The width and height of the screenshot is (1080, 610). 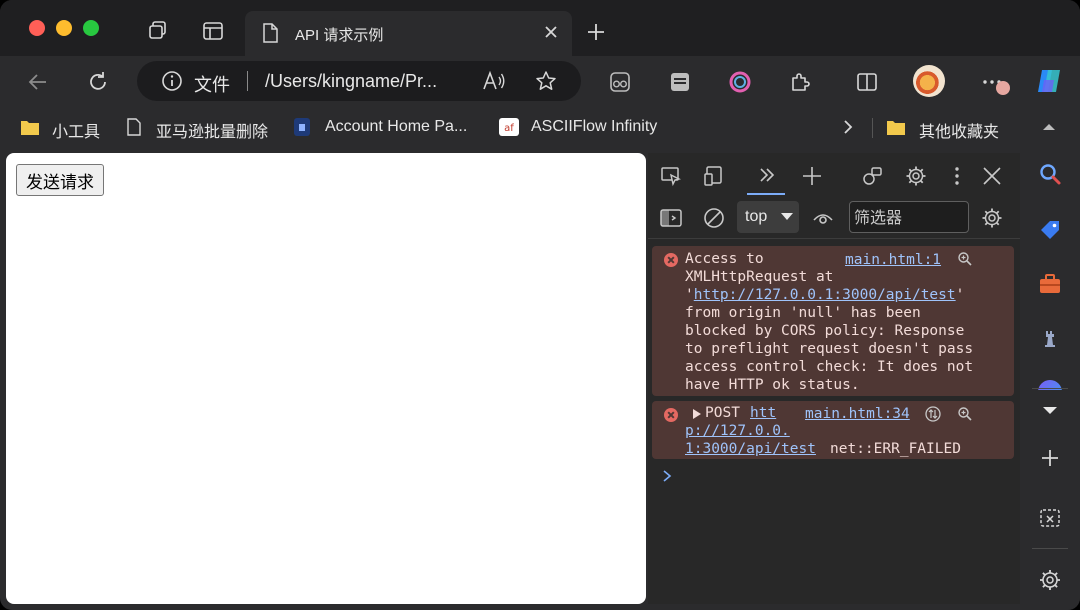 I want to click on update-badge-icon, so click(x=1003, y=88).